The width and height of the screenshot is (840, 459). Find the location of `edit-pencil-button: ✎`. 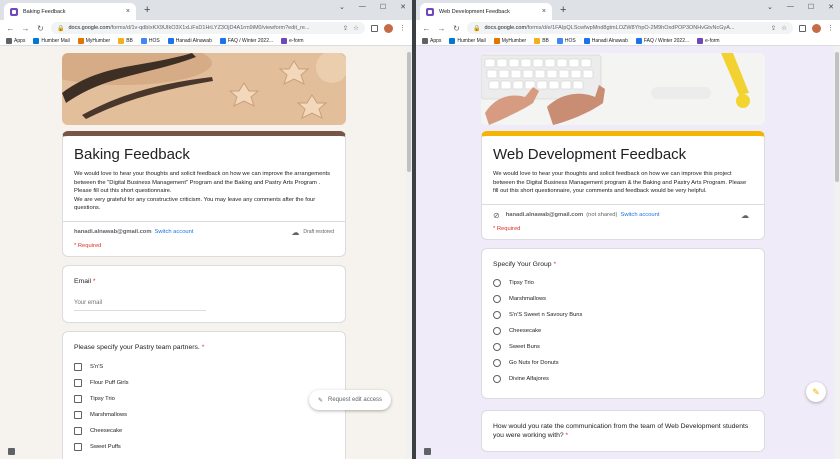

edit-pencil-button: ✎ is located at coordinates (816, 392).